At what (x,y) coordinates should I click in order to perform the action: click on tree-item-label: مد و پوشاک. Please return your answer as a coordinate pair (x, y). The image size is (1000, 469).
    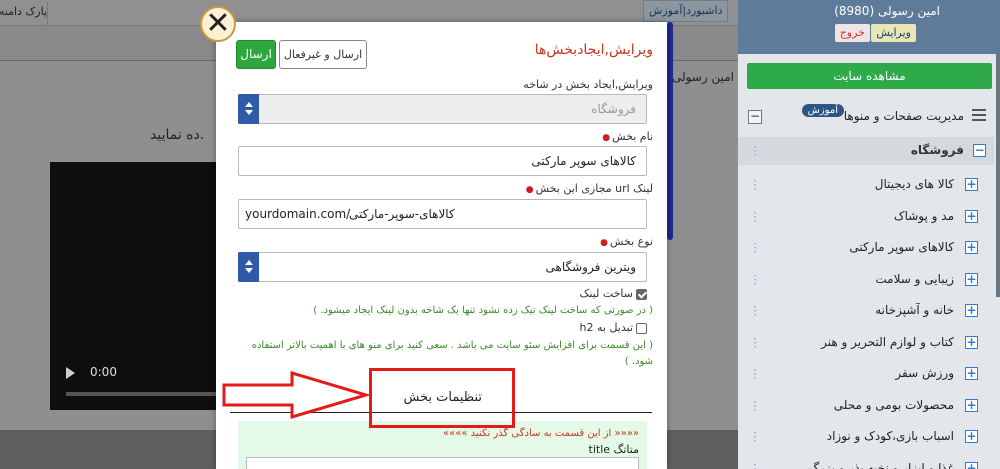
    Looking at the image, I should click on (923, 215).